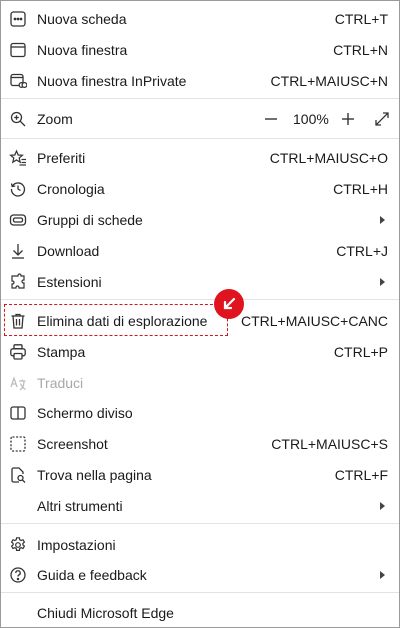 The height and width of the screenshot is (628, 400). What do you see at coordinates (18, 575) in the screenshot?
I see `help-icon` at bounding box center [18, 575].